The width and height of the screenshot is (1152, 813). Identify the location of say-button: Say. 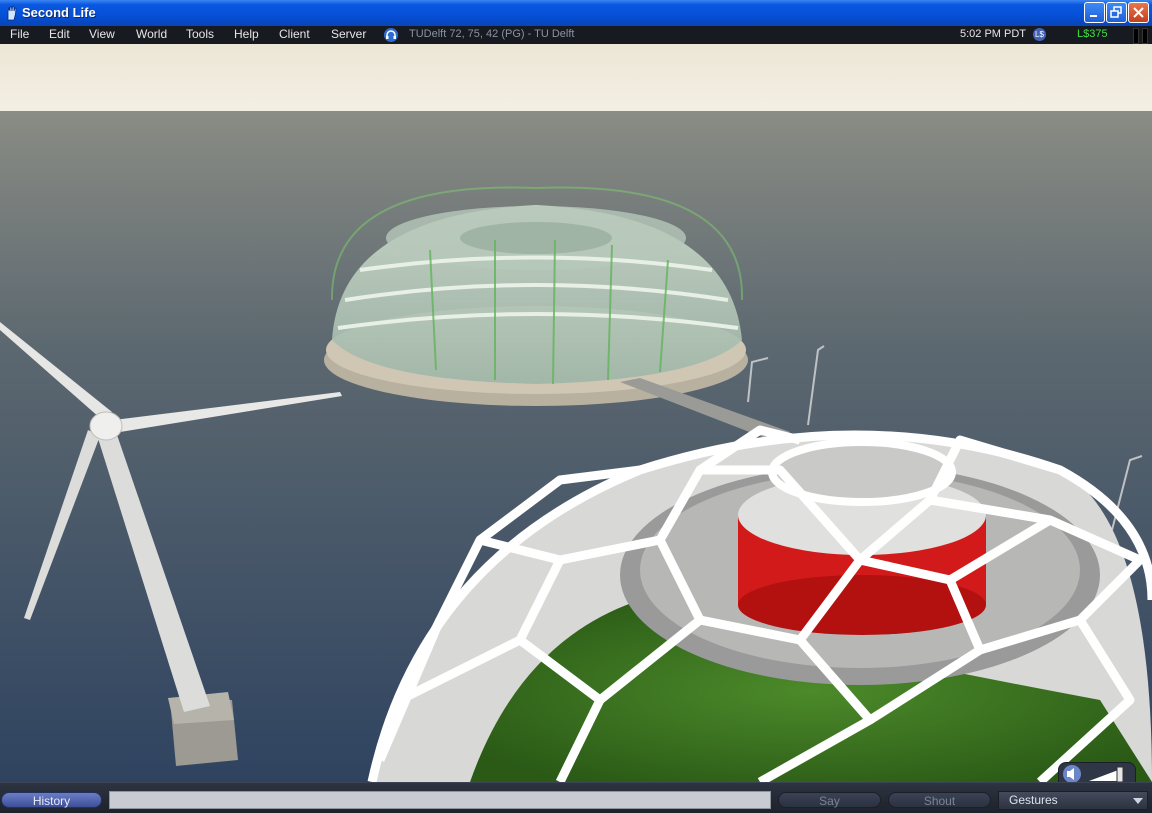
(829, 800).